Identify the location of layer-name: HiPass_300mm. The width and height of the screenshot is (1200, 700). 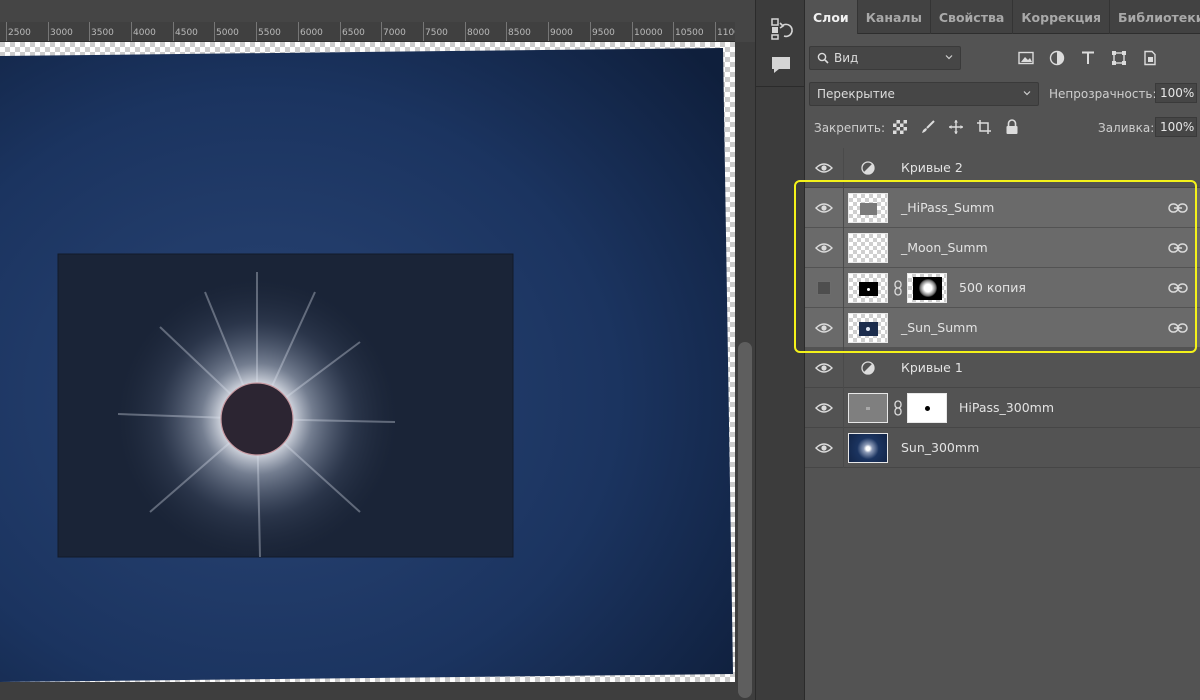
(1006, 407).